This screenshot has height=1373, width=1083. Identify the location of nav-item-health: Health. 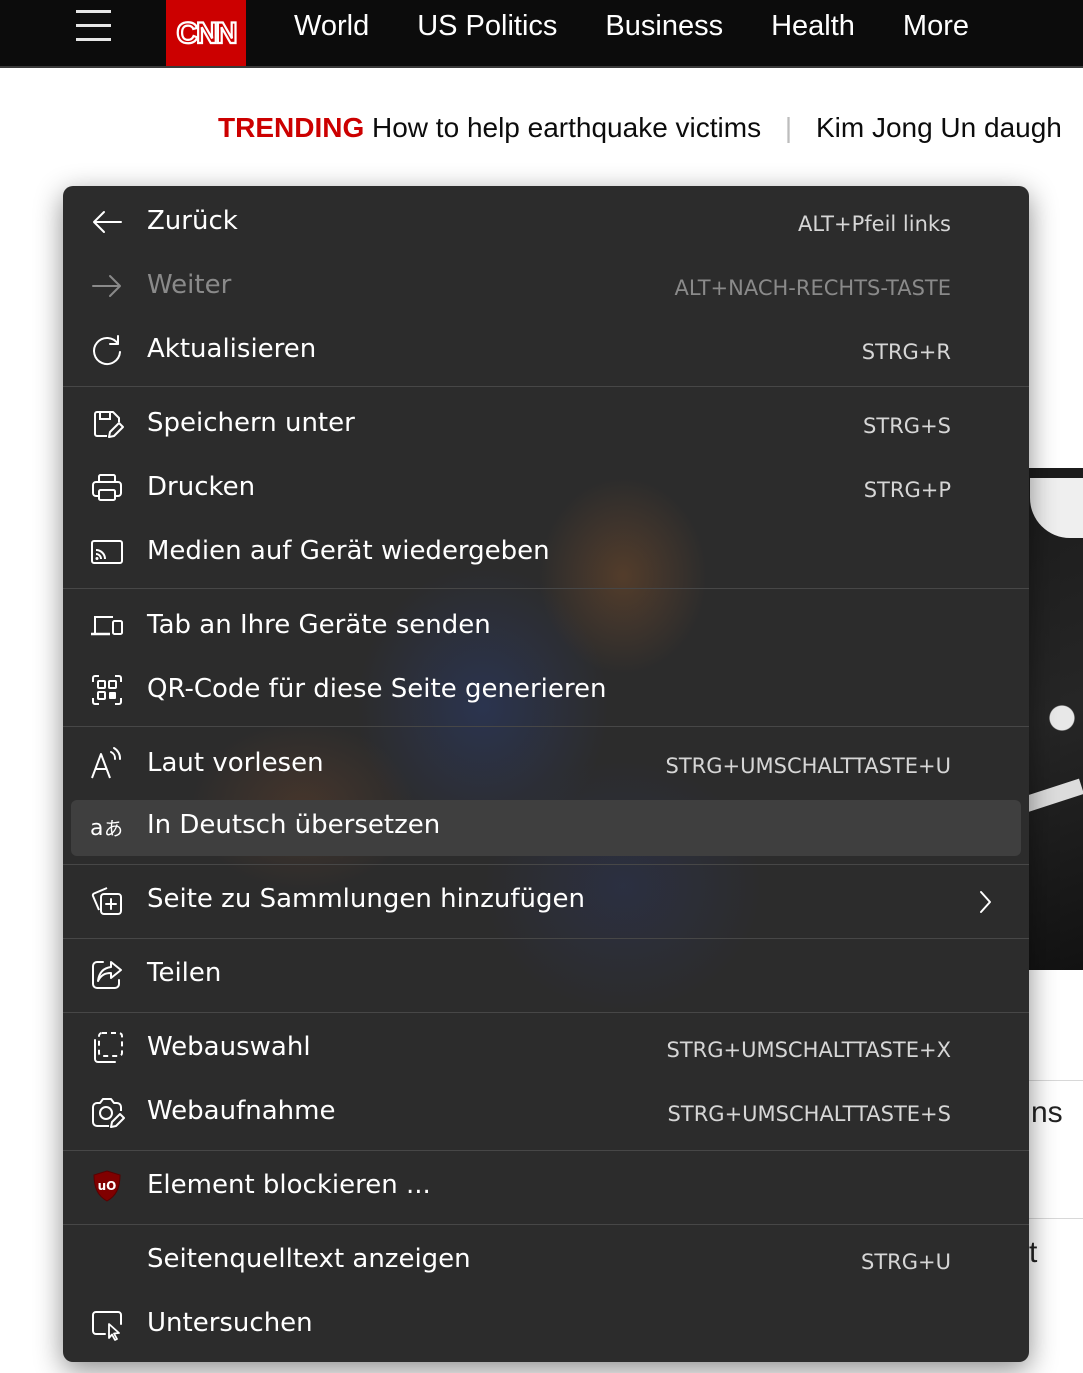
(813, 26).